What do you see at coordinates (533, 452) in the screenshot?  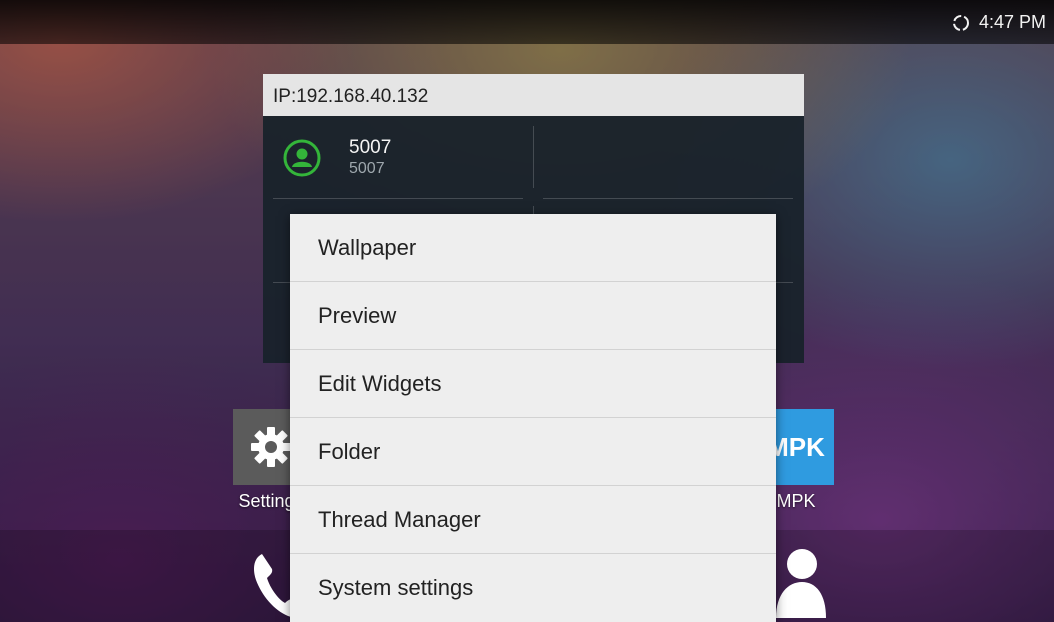 I see `menu-item-folder: Folder` at bounding box center [533, 452].